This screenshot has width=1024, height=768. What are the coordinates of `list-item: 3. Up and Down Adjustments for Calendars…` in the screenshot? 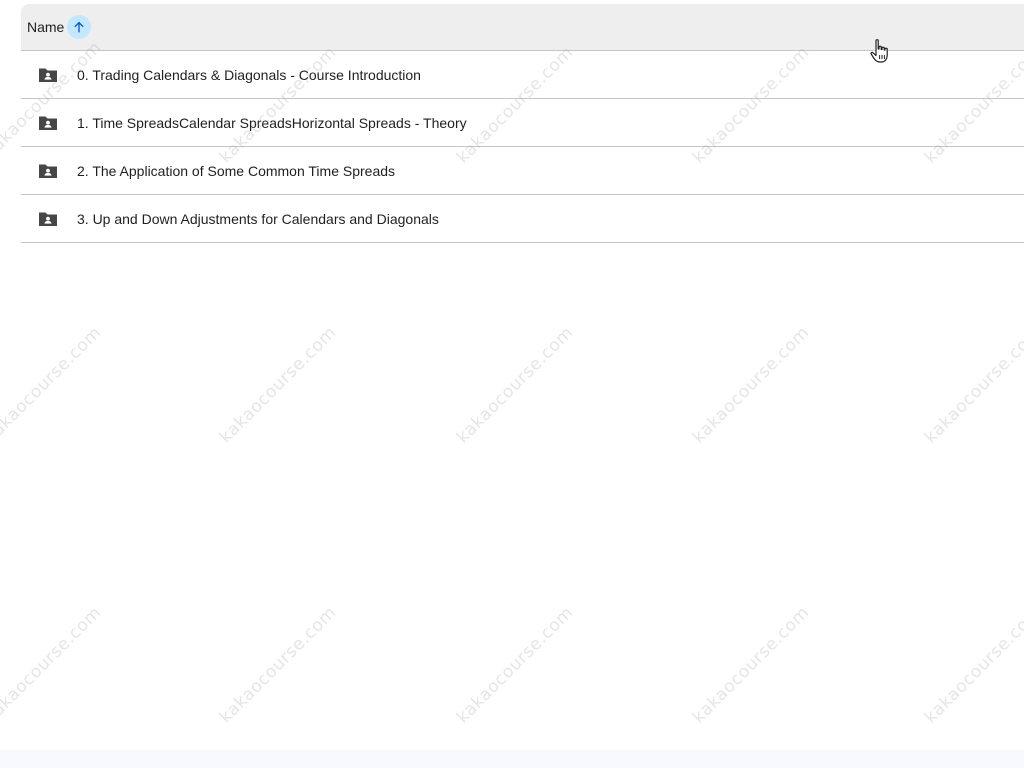 It's located at (522, 219).